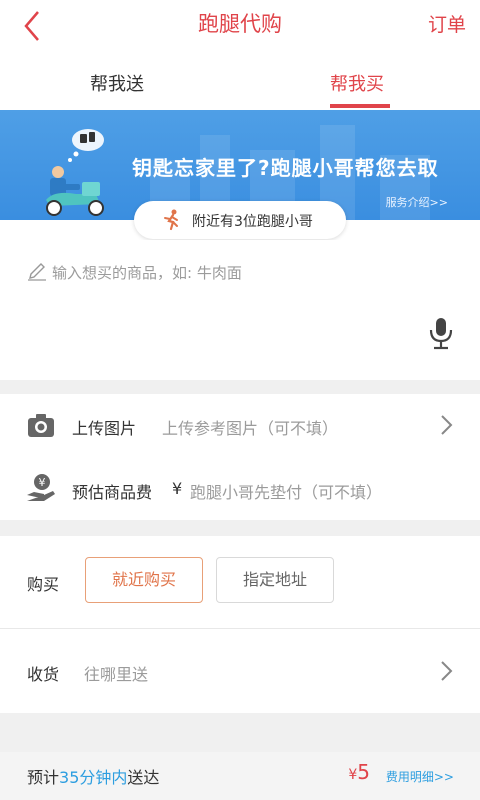  I want to click on nearby-couriers-text: 附近有3位跑腿小哥, so click(252, 222).